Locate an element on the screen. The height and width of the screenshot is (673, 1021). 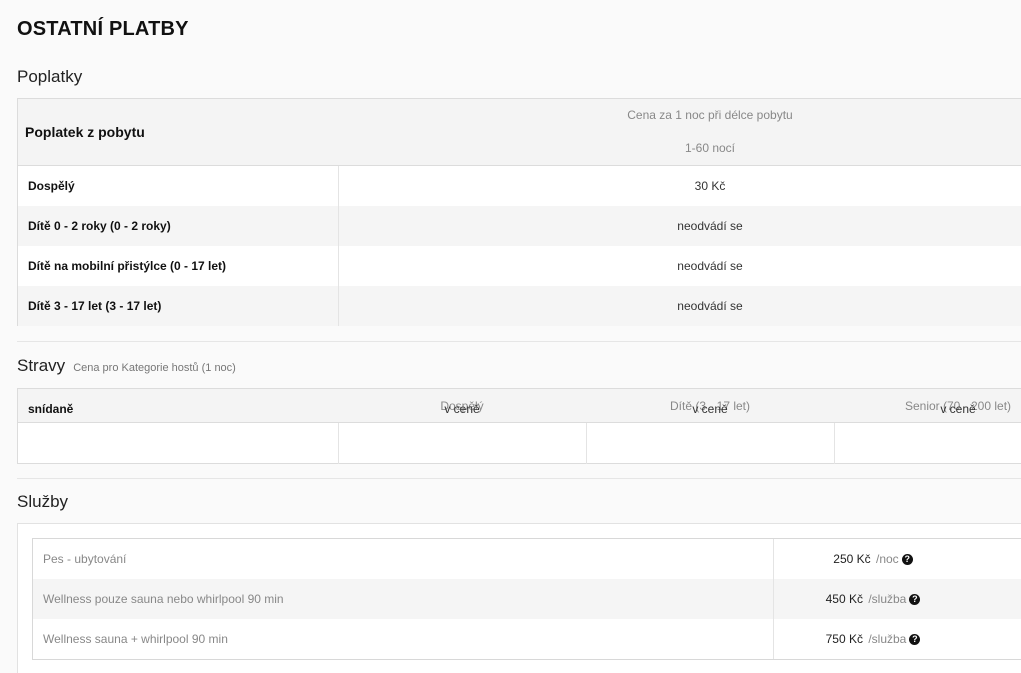
service-price-amount: 250 Kč is located at coordinates (852, 559).